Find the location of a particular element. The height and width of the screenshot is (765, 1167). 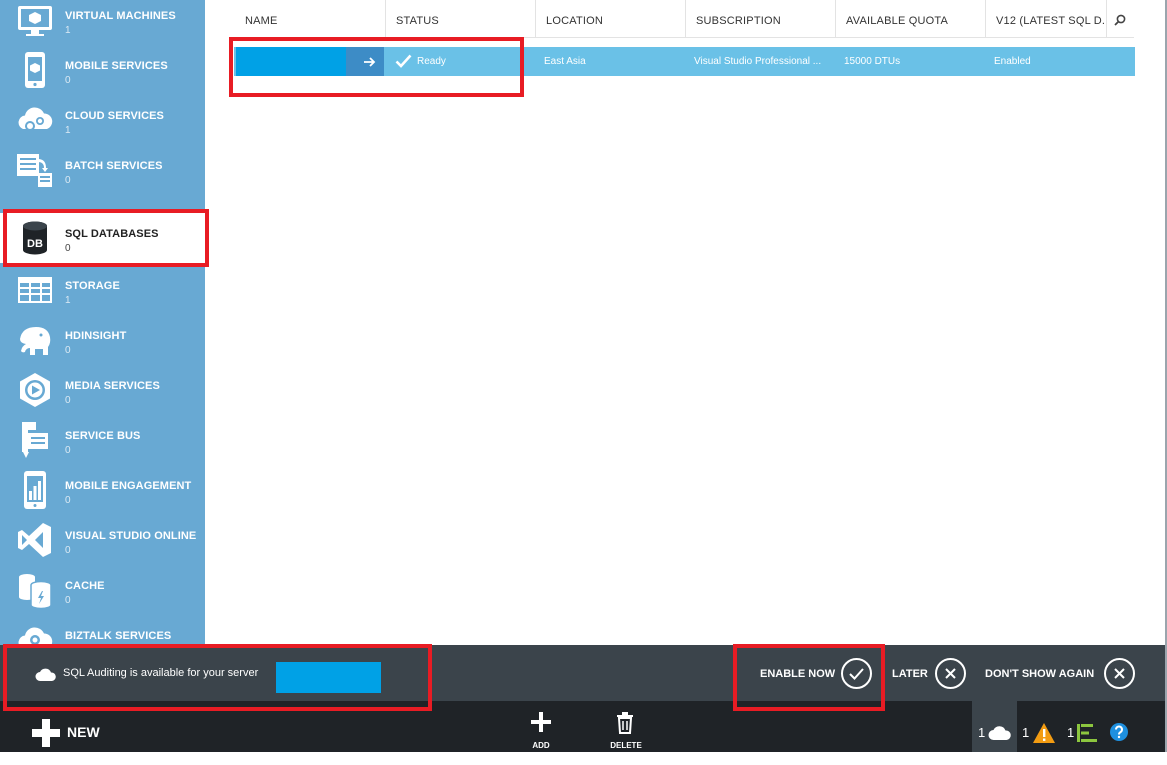

enable-now-label: ENABLE NOW is located at coordinates (798, 674).